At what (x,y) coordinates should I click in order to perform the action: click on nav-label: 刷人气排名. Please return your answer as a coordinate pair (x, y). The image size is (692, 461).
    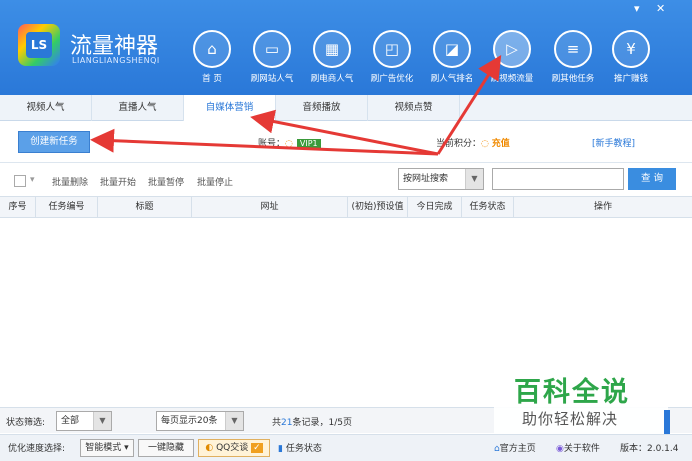
    Looking at the image, I should click on (452, 79).